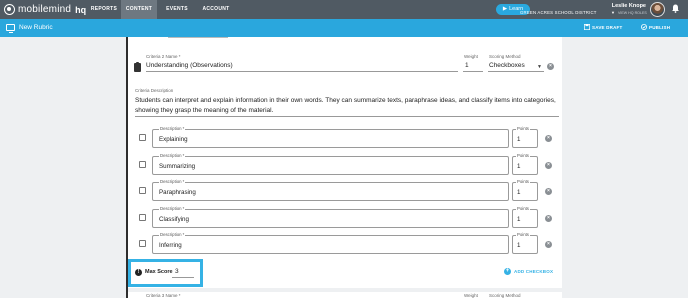 Image resolution: width=688 pixels, height=298 pixels. Describe the element at coordinates (534, 271) in the screenshot. I see `add-checkbox-label: ADD CHECKBOX` at that location.